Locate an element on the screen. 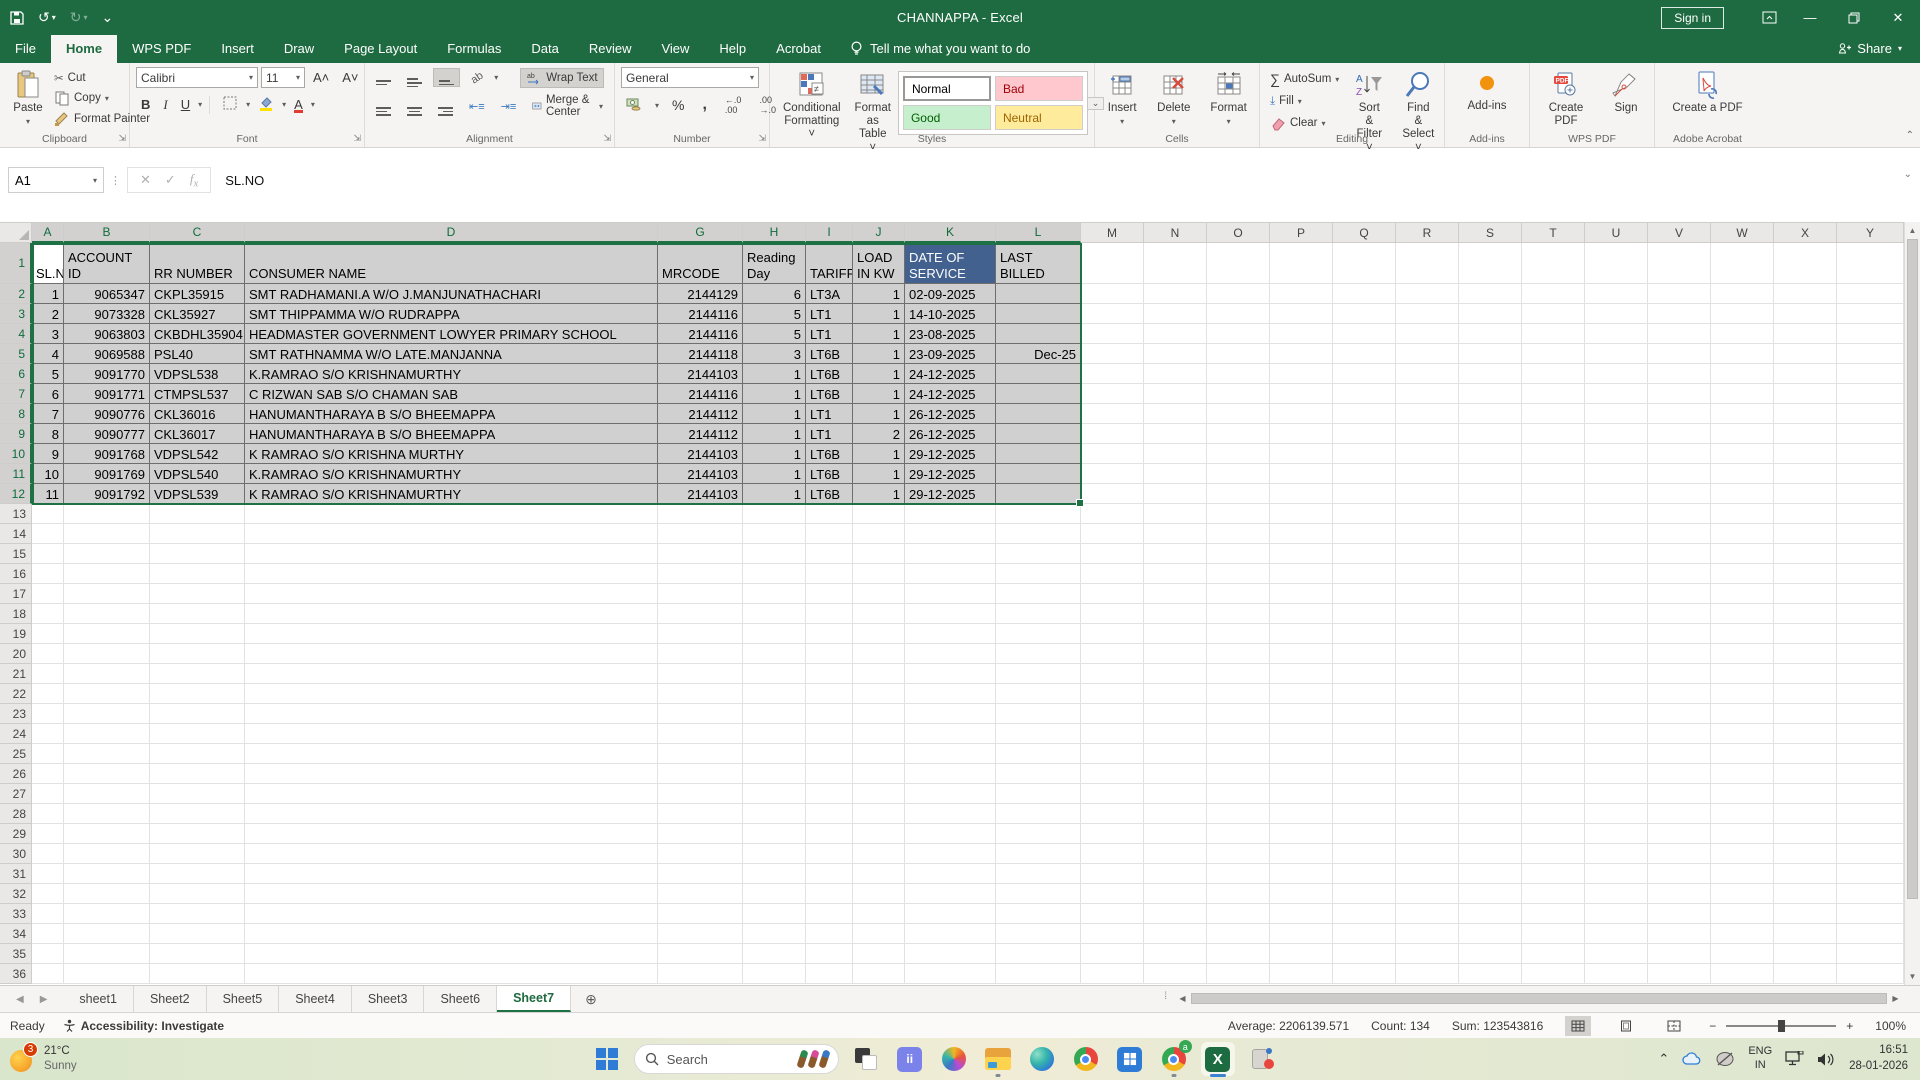  row-header-12: 12 is located at coordinates (16, 494).